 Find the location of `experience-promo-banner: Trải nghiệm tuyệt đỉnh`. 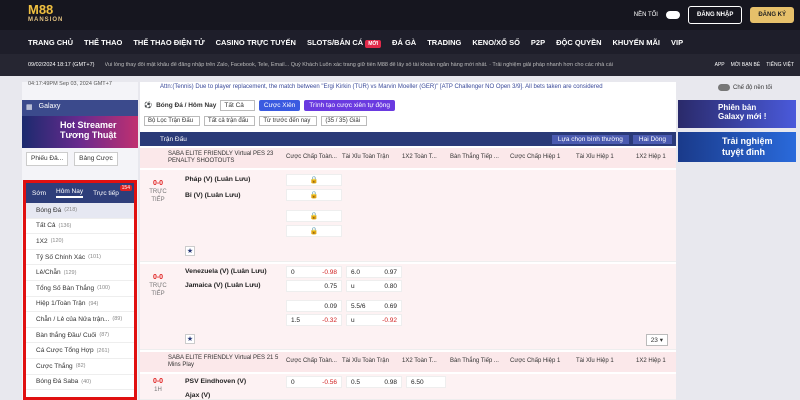

experience-promo-banner: Trải nghiệm tuyệt đỉnh is located at coordinates (737, 147).